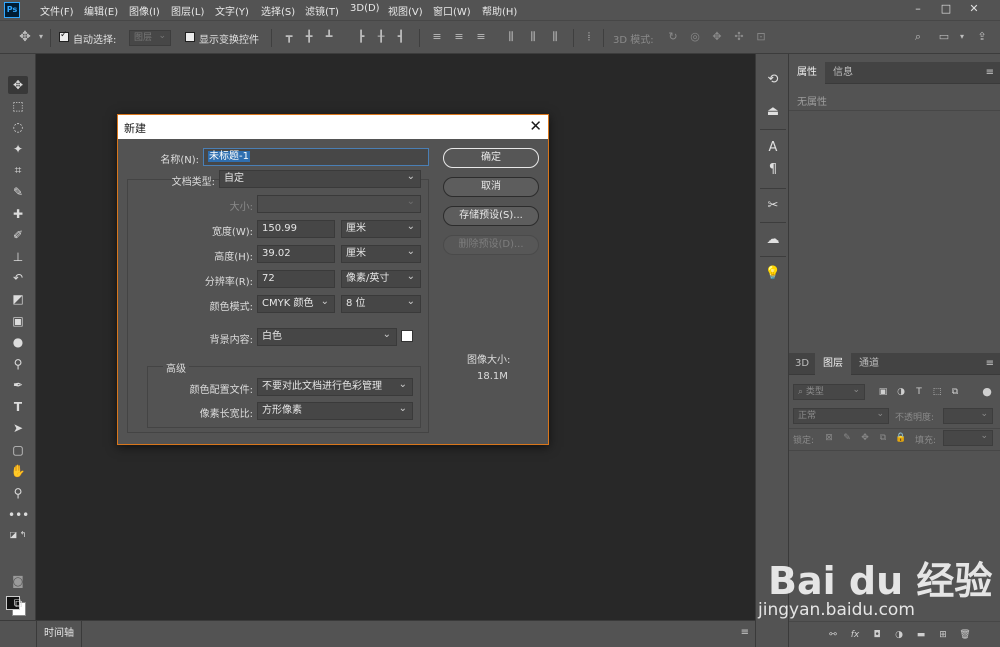  What do you see at coordinates (968, 437) in the screenshot?
I see `fill-input` at bounding box center [968, 437].